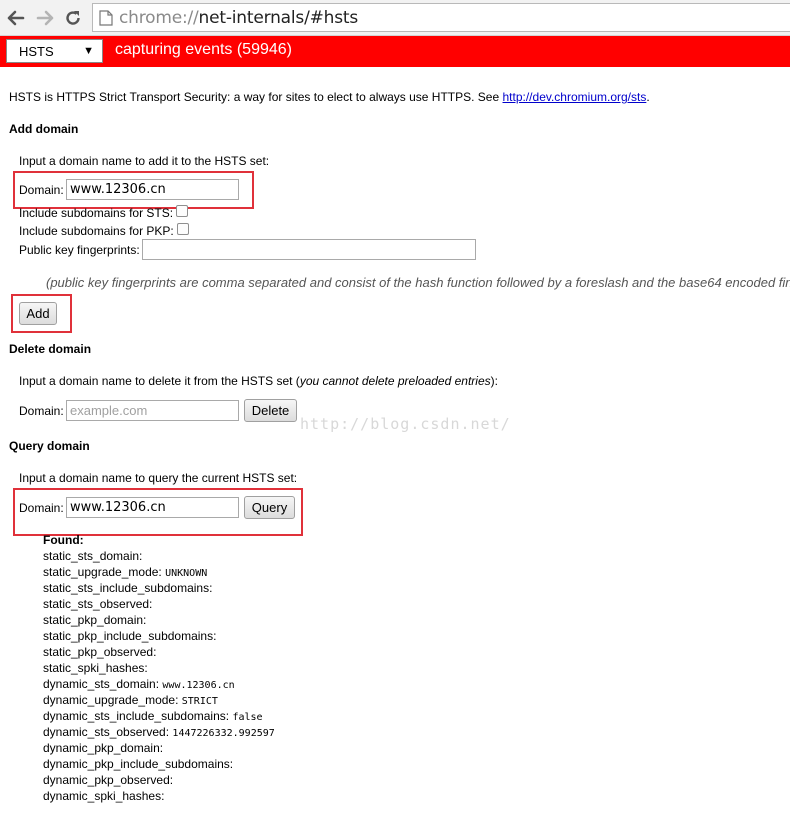  I want to click on pkp-subdomains-label: Include subdomains for PKP:, so click(96, 231).